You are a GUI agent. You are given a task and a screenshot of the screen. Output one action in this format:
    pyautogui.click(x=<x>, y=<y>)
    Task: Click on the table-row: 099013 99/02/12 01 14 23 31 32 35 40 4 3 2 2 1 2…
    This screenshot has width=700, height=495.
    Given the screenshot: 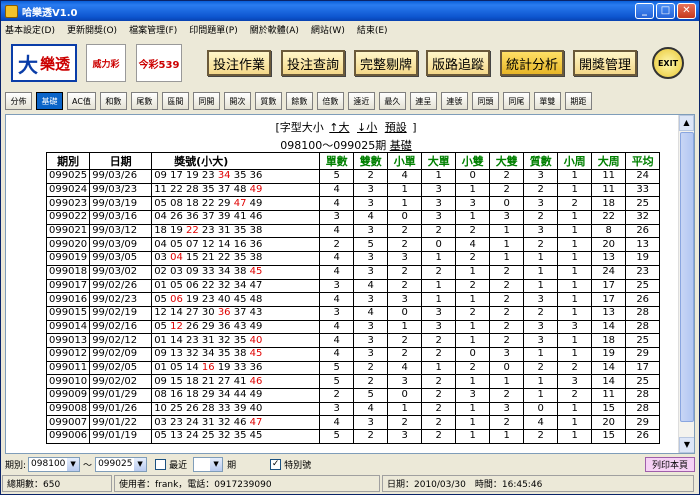 What is the action you would take?
    pyautogui.click(x=353, y=340)
    